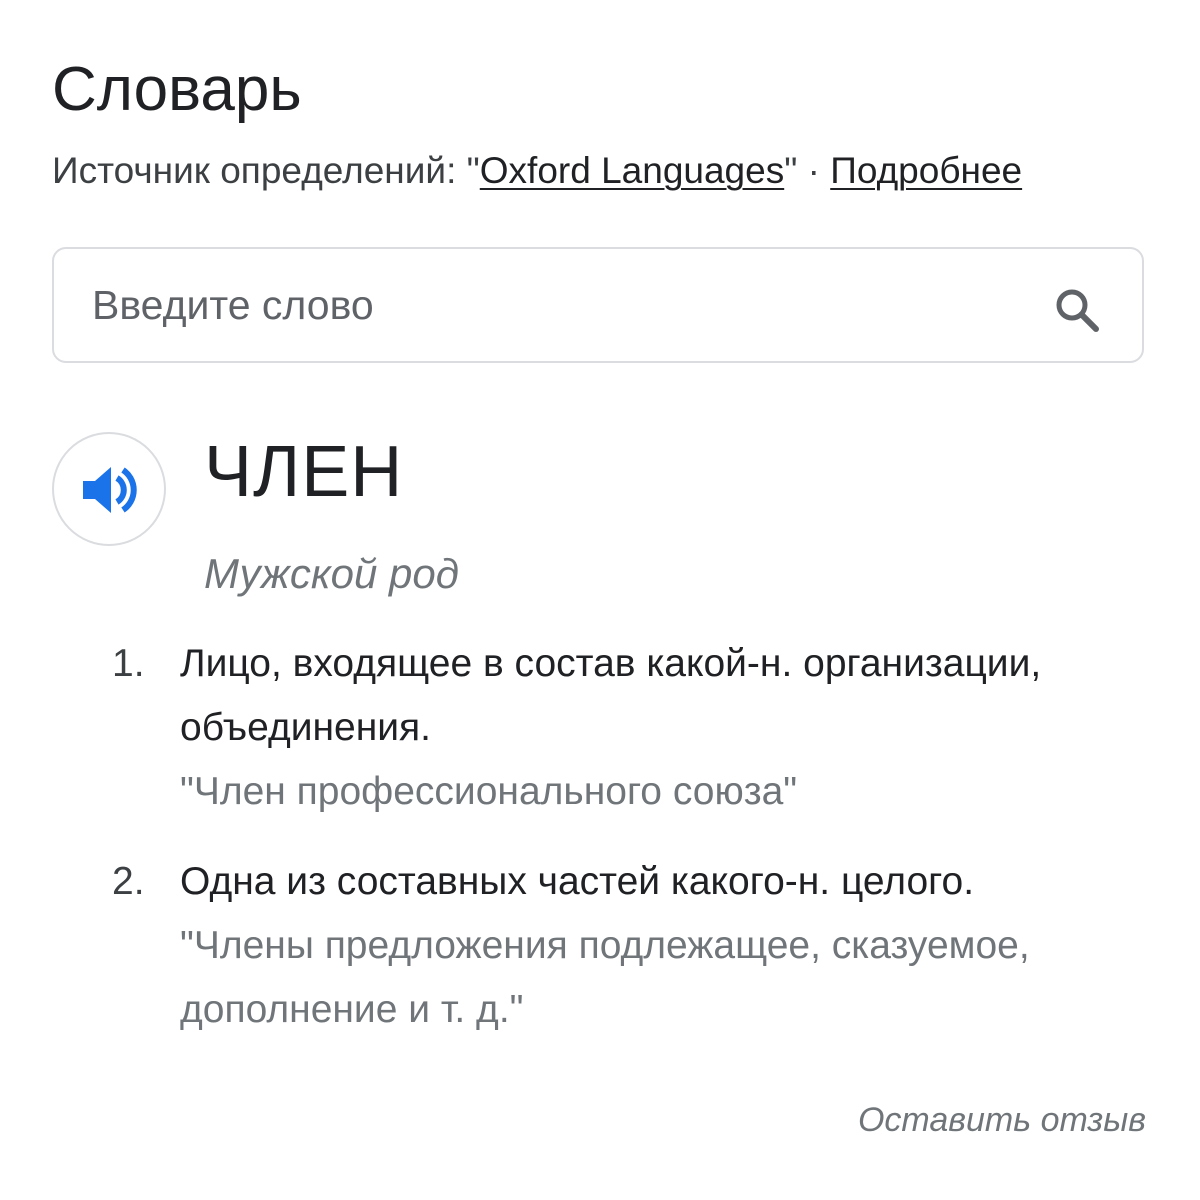 The width and height of the screenshot is (1200, 1200). Describe the element at coordinates (807, 170) in the screenshot. I see `source-suffix: " ·` at that location.